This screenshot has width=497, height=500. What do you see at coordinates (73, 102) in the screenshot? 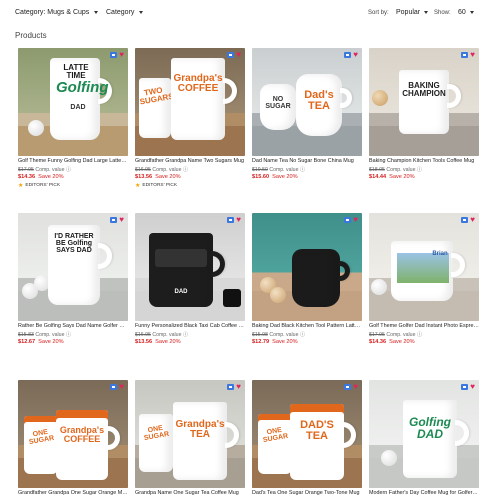
I see `product-image: LATTE TIME Golfing DAD ♥` at bounding box center [73, 102].